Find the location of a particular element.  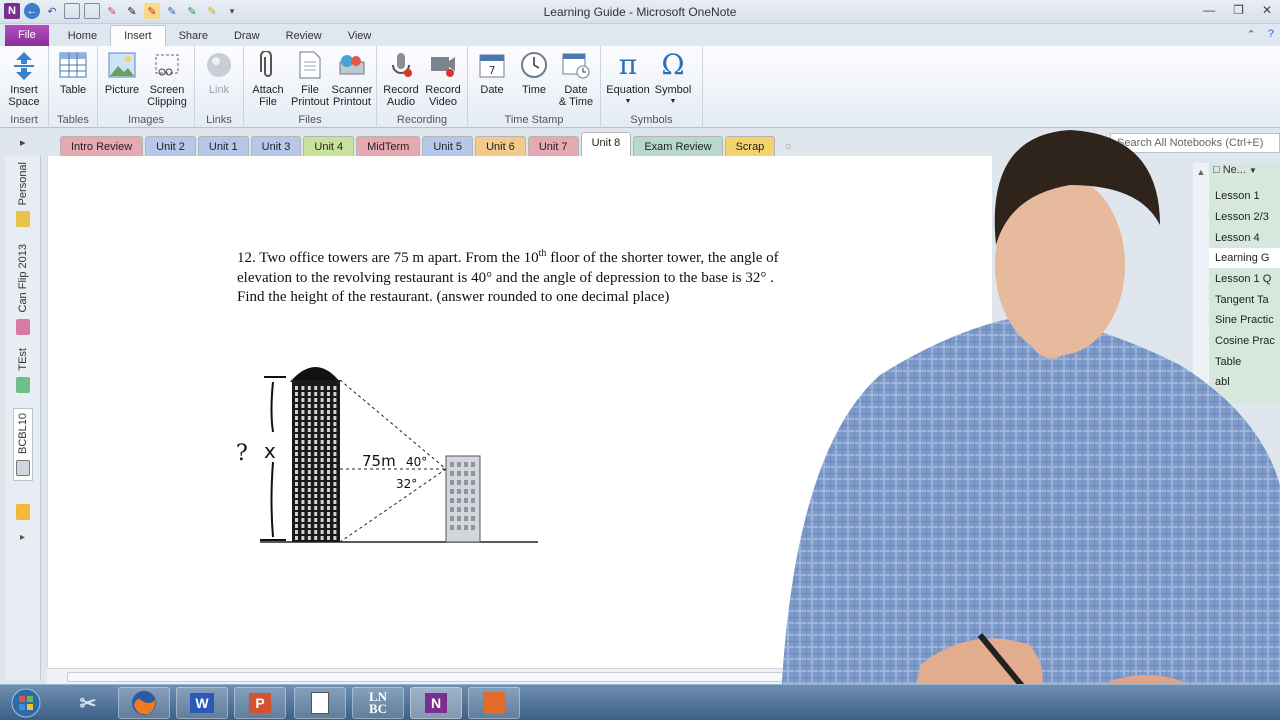

minimize-icon: — is located at coordinates (1209, 10).